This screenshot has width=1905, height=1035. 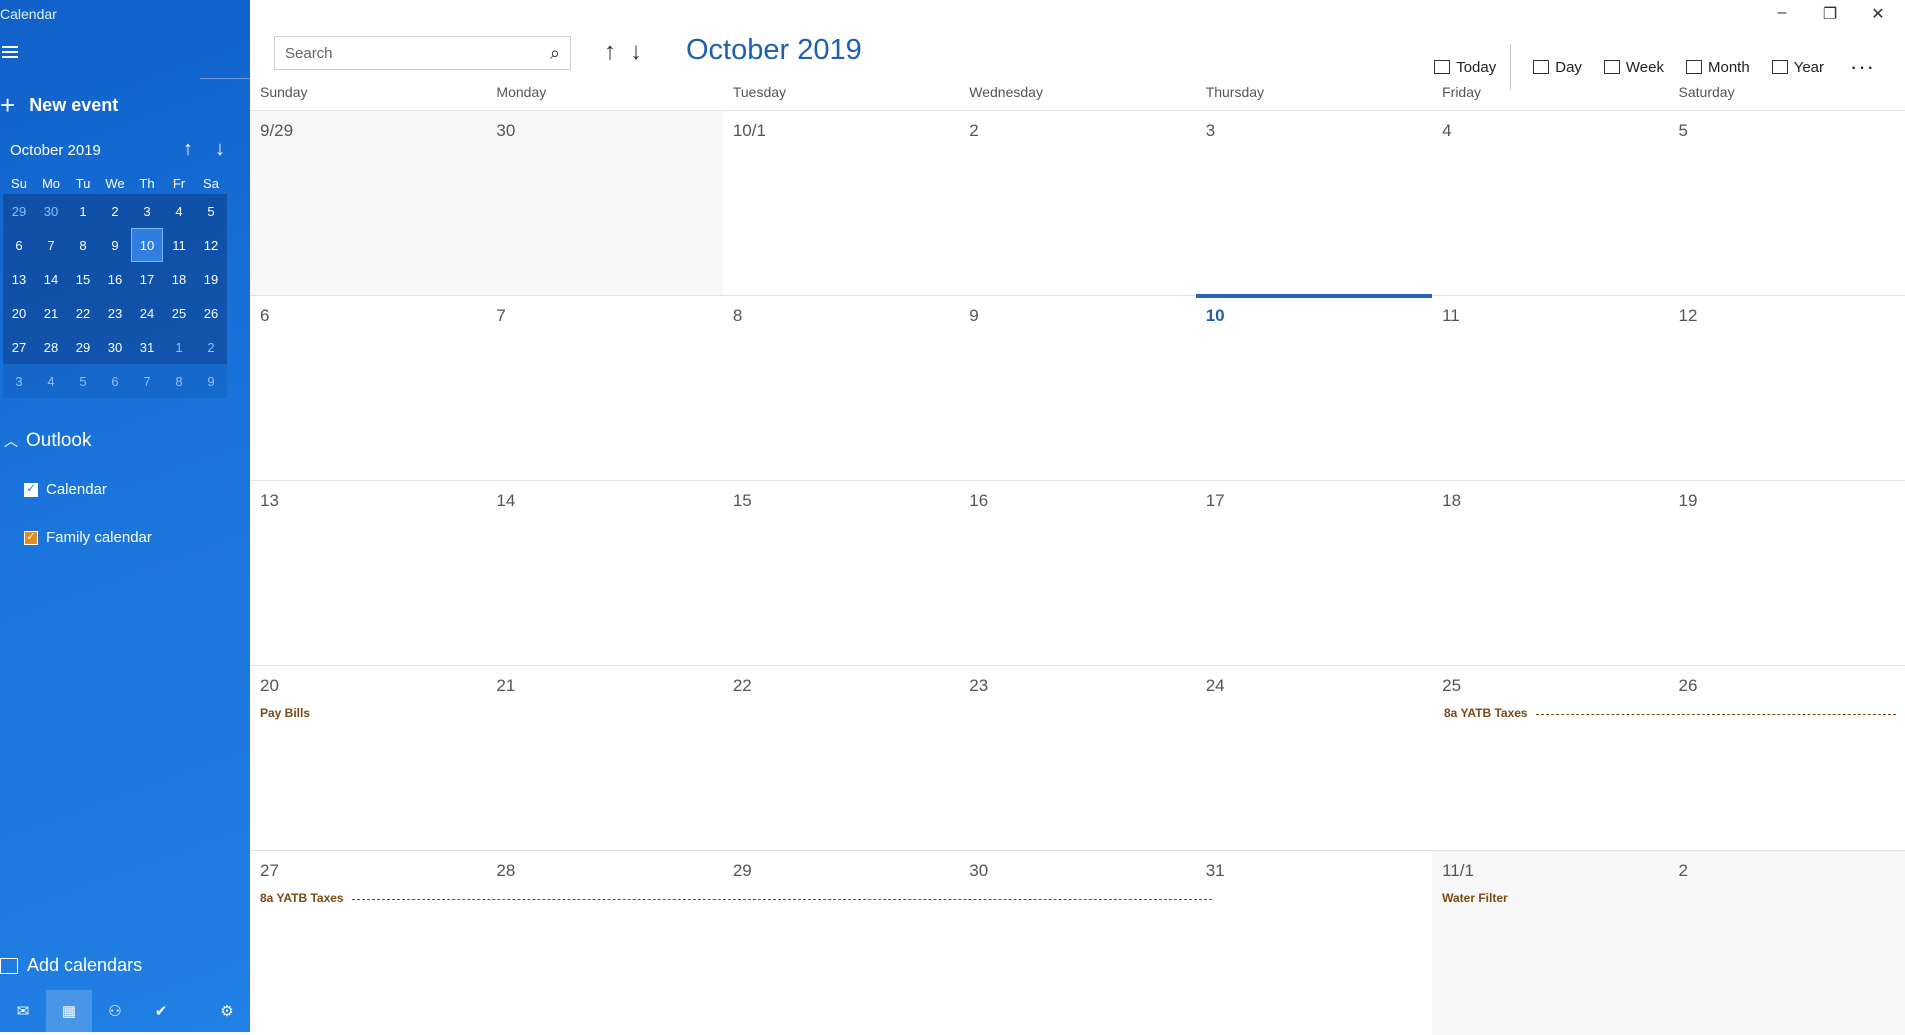 What do you see at coordinates (636, 52) in the screenshot?
I see `next-month-icon: ↓` at bounding box center [636, 52].